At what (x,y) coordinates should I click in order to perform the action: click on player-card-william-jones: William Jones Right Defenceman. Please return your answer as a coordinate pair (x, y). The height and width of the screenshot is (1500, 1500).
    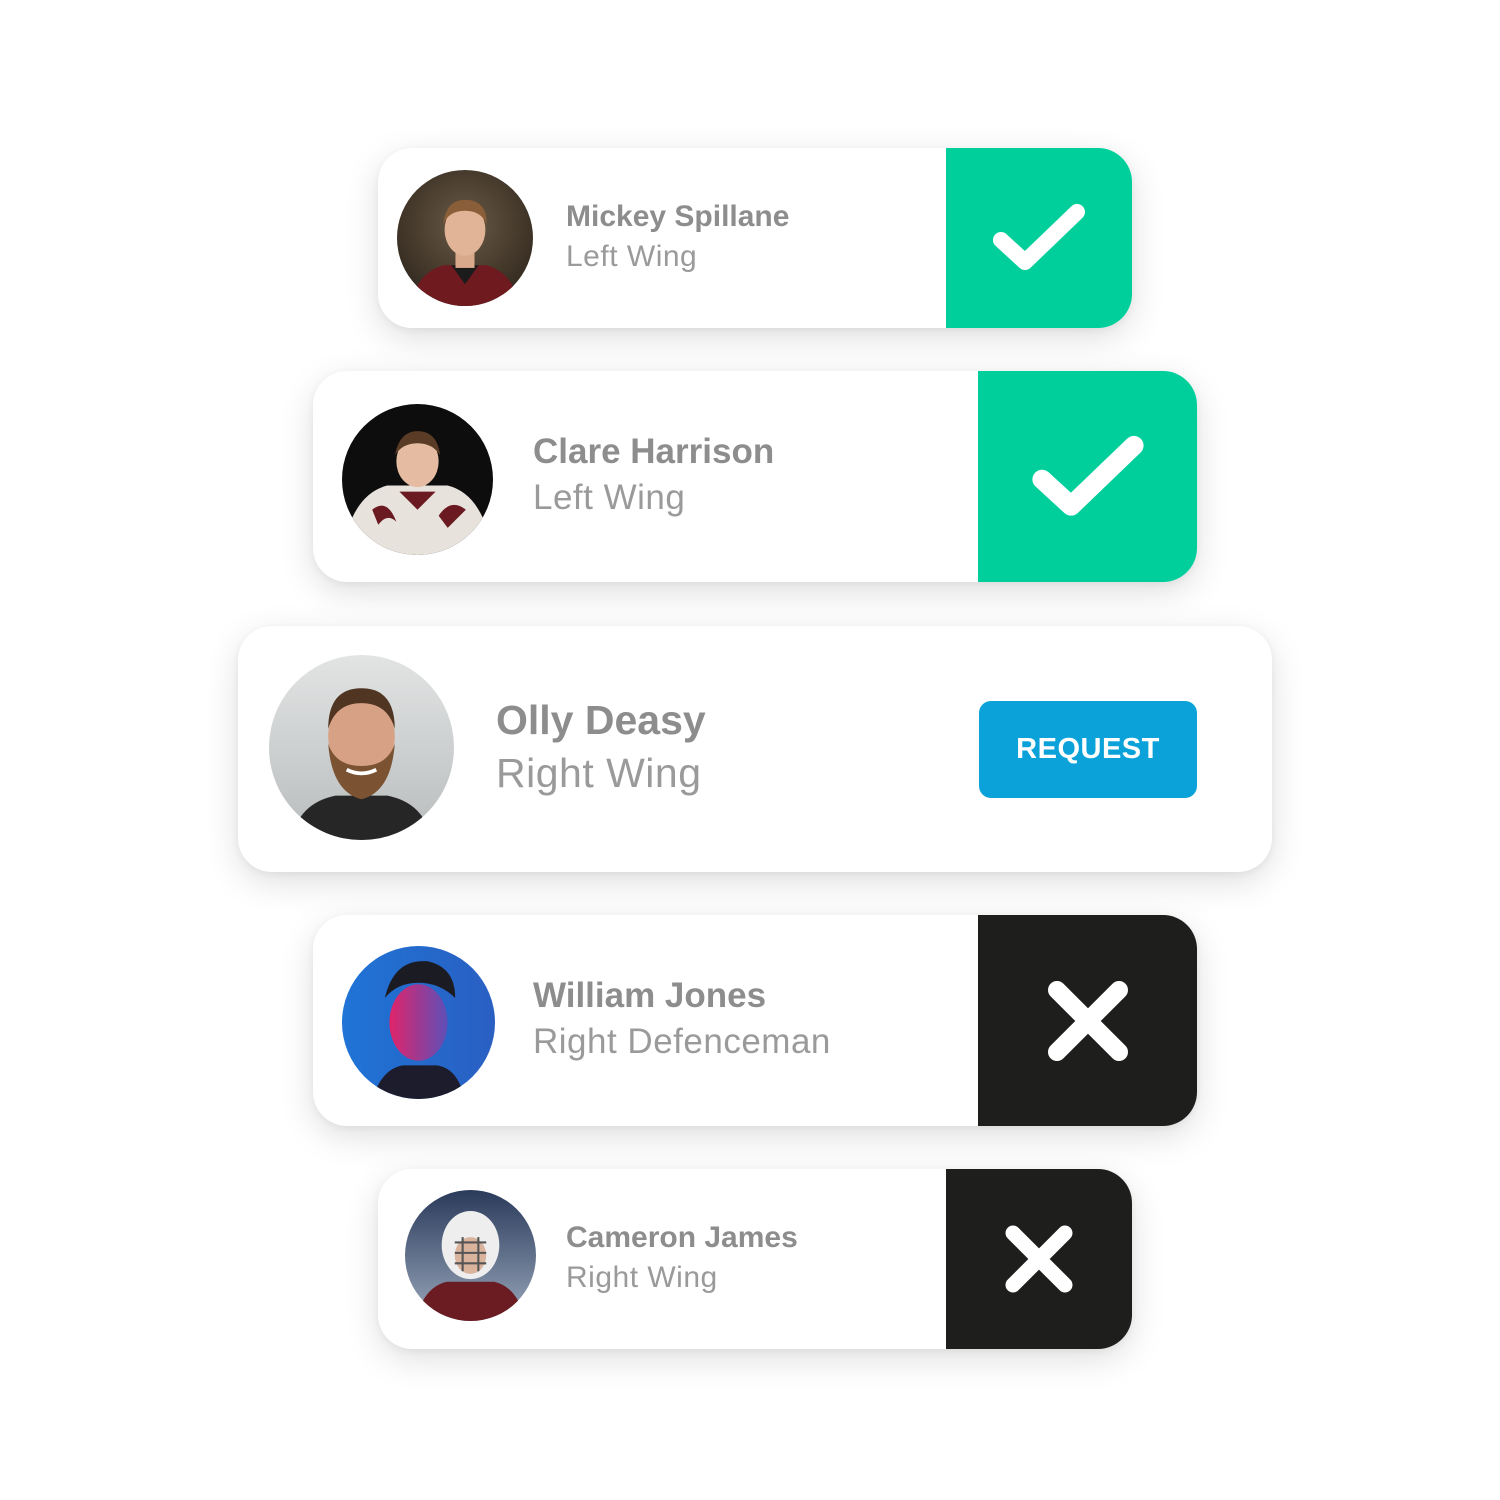
    Looking at the image, I should click on (755, 1020).